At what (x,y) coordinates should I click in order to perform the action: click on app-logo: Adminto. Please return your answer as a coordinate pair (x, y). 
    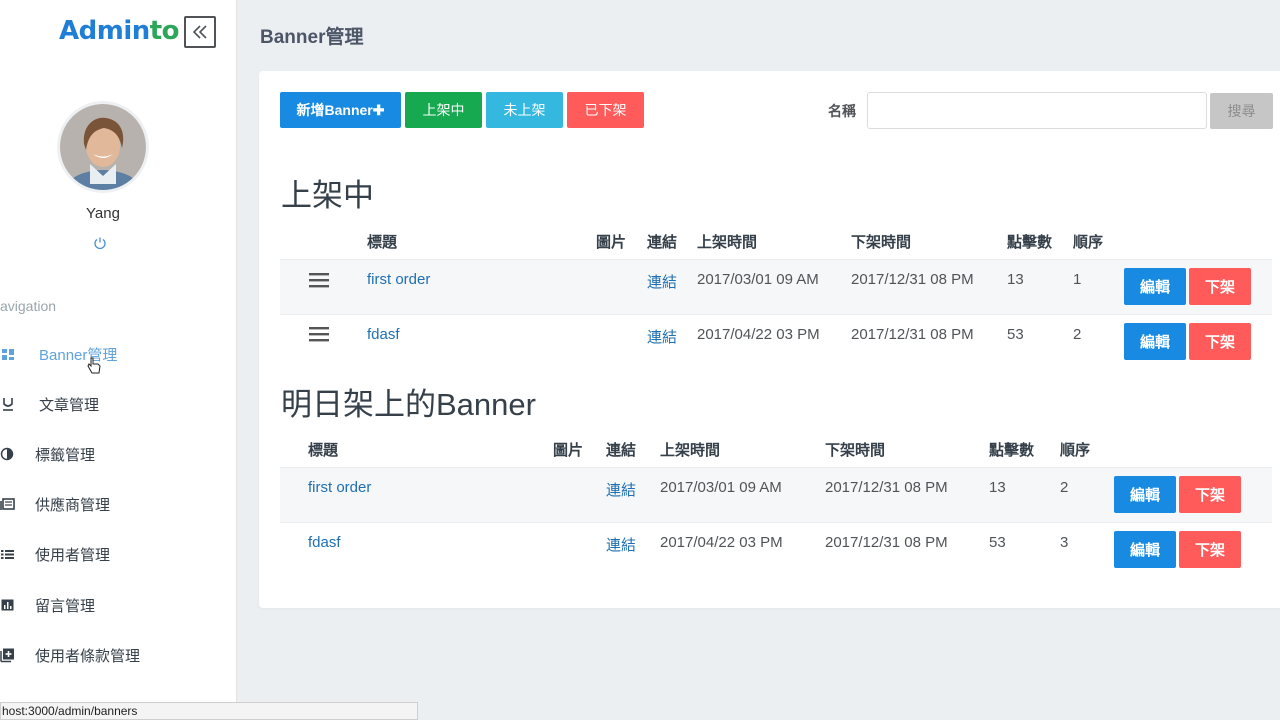
    Looking at the image, I should click on (119, 31).